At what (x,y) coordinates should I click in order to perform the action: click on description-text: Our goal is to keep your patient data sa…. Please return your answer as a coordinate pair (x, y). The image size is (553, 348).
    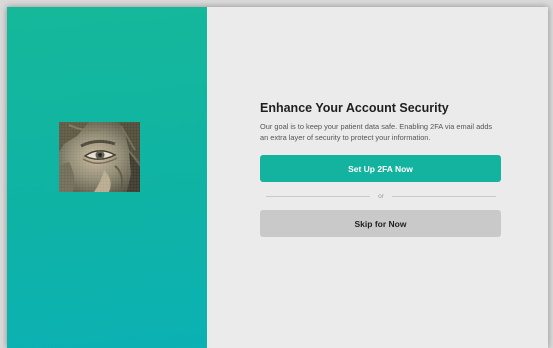
    Looking at the image, I should click on (376, 132).